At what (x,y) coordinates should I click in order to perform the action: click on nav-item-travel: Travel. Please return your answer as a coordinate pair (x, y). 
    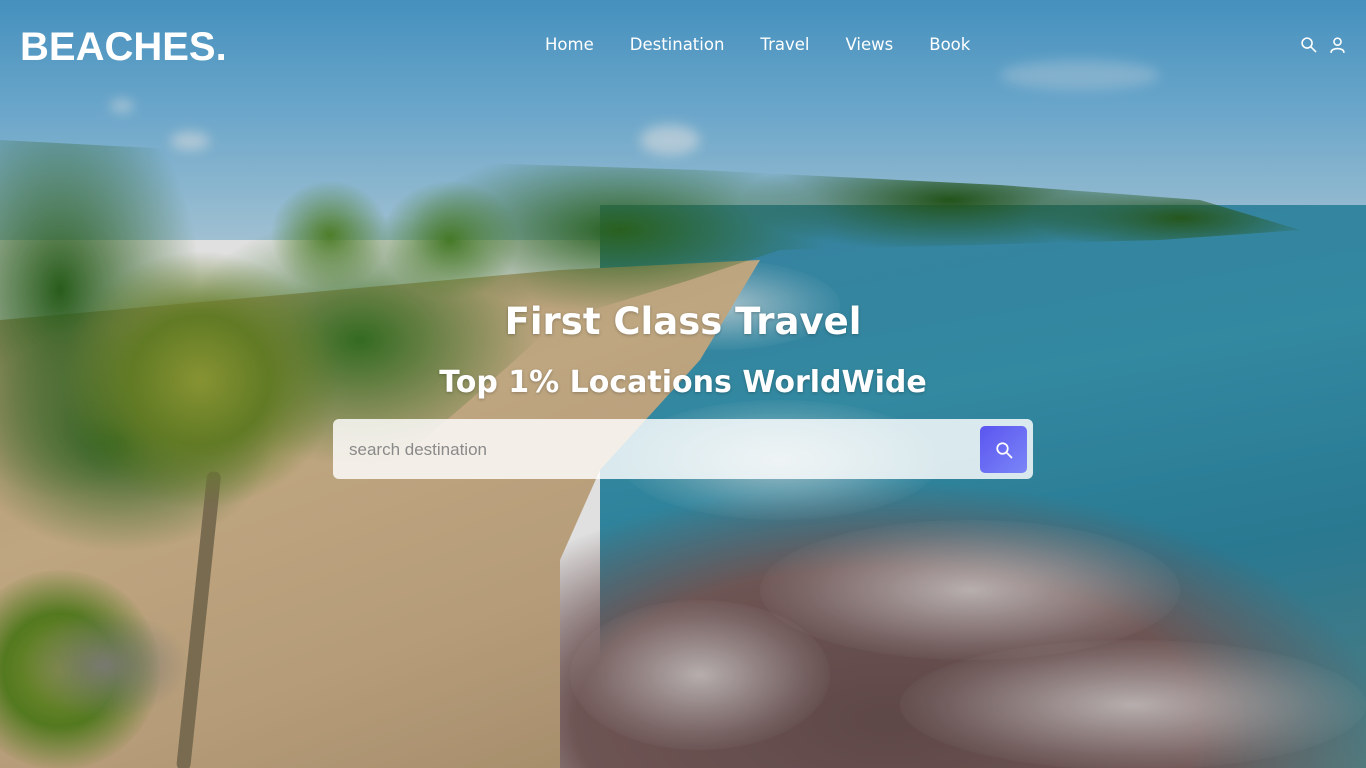
    Looking at the image, I should click on (784, 45).